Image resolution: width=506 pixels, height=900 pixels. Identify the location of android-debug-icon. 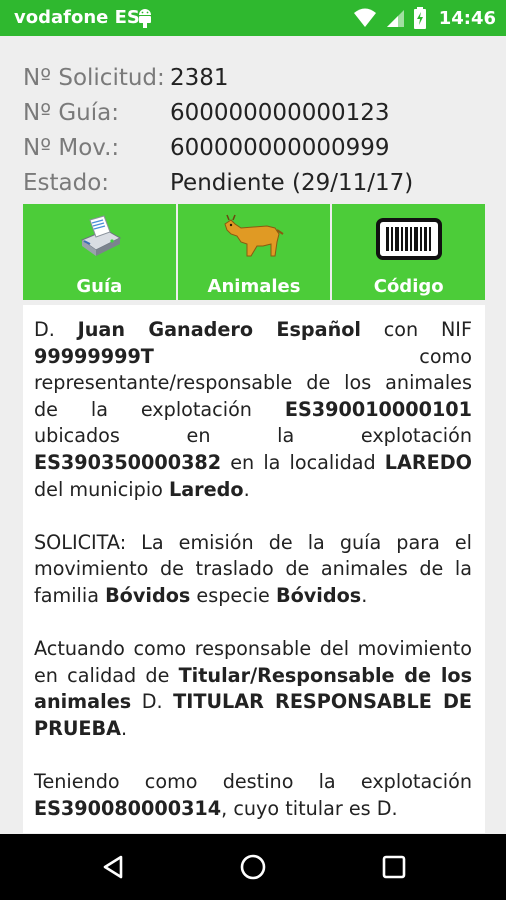
(145, 18).